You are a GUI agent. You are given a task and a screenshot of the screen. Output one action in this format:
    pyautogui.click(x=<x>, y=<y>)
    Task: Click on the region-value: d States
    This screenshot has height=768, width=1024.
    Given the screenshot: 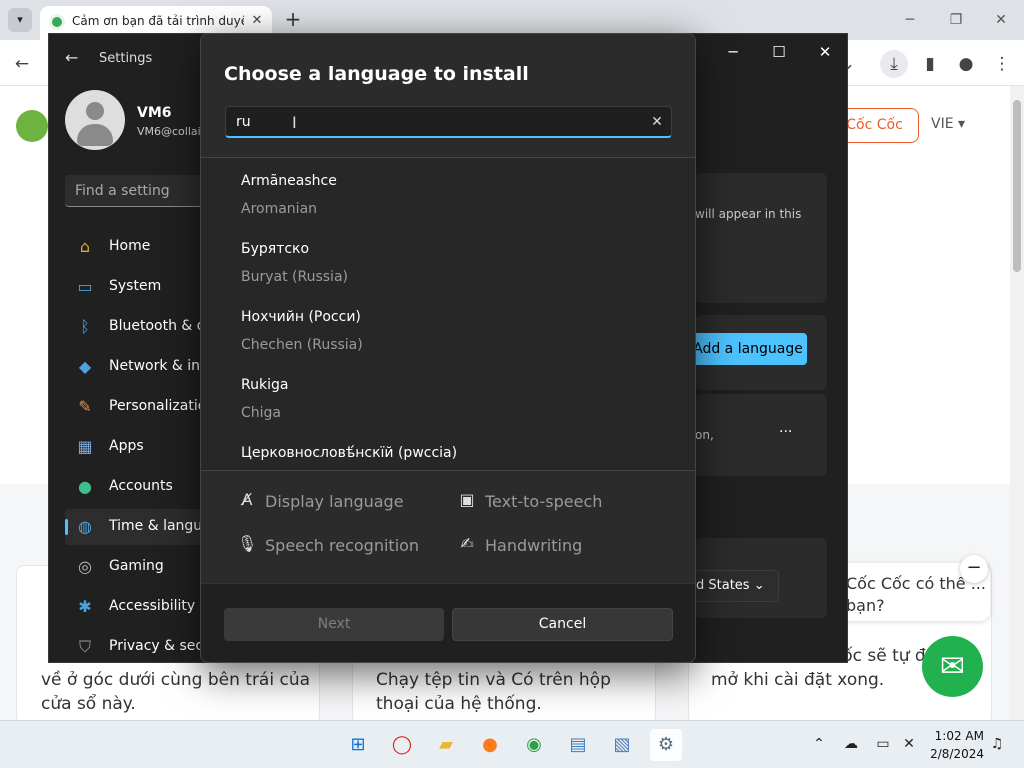 What is the action you would take?
    pyautogui.click(x=723, y=585)
    